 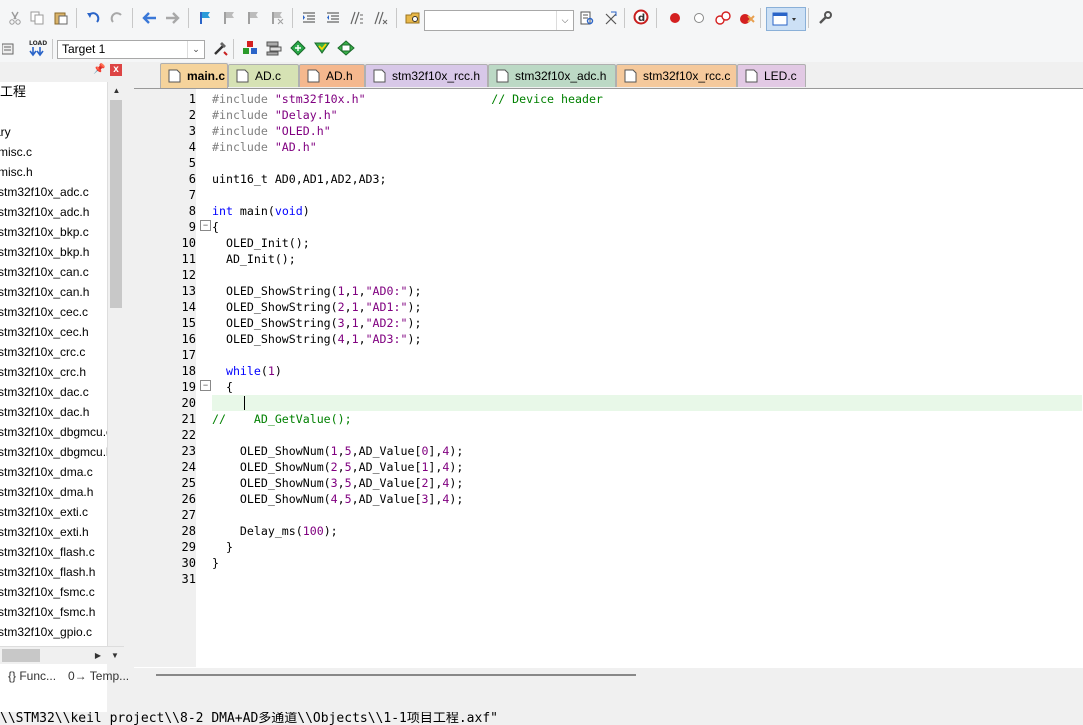 I want to click on find-icon, so click(x=587, y=18).